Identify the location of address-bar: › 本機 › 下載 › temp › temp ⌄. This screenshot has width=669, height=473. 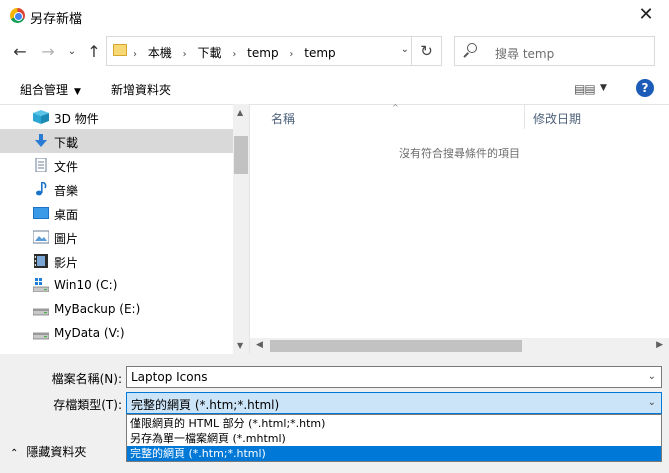
(259, 51).